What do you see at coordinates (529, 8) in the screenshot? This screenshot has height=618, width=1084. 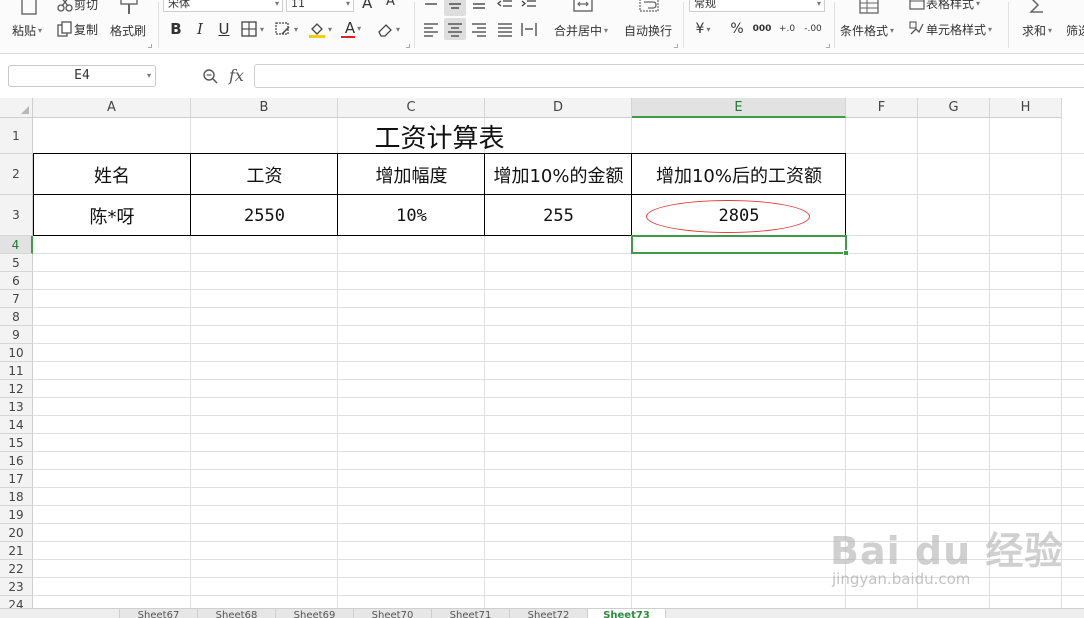 I see `indent-increase-button` at bounding box center [529, 8].